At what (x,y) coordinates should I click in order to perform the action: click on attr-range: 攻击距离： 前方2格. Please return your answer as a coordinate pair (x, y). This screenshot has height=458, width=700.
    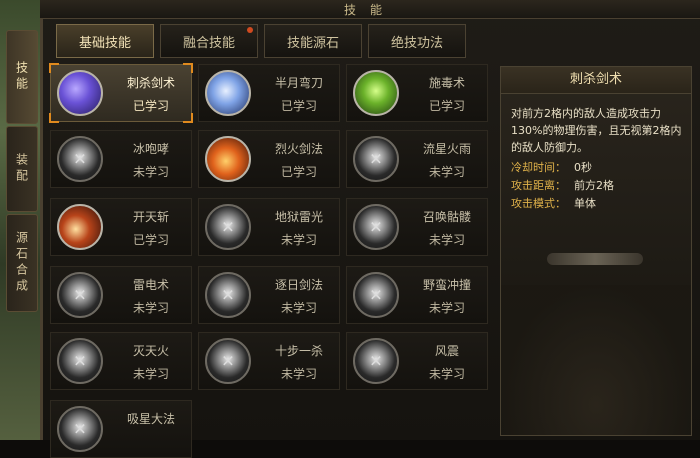
    Looking at the image, I should click on (562, 185).